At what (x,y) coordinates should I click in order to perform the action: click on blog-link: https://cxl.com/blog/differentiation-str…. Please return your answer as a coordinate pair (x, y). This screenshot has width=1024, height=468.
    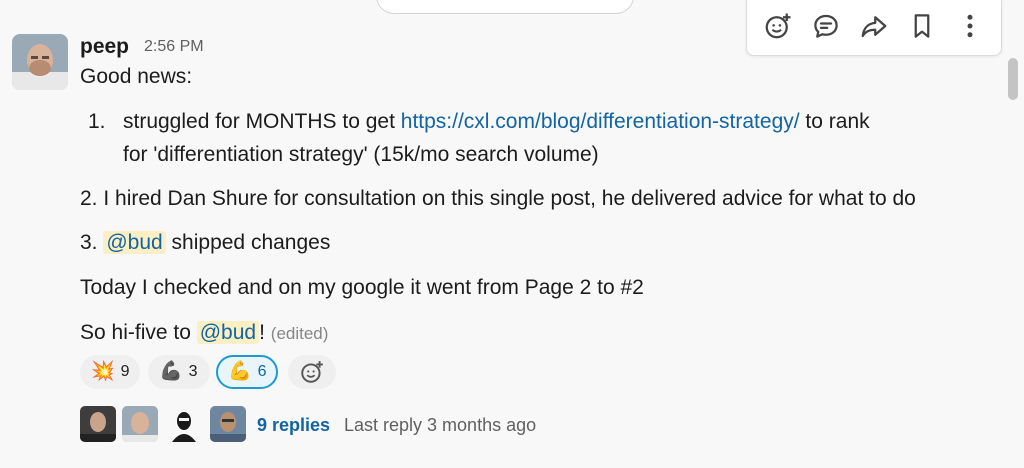
    Looking at the image, I should click on (600, 121).